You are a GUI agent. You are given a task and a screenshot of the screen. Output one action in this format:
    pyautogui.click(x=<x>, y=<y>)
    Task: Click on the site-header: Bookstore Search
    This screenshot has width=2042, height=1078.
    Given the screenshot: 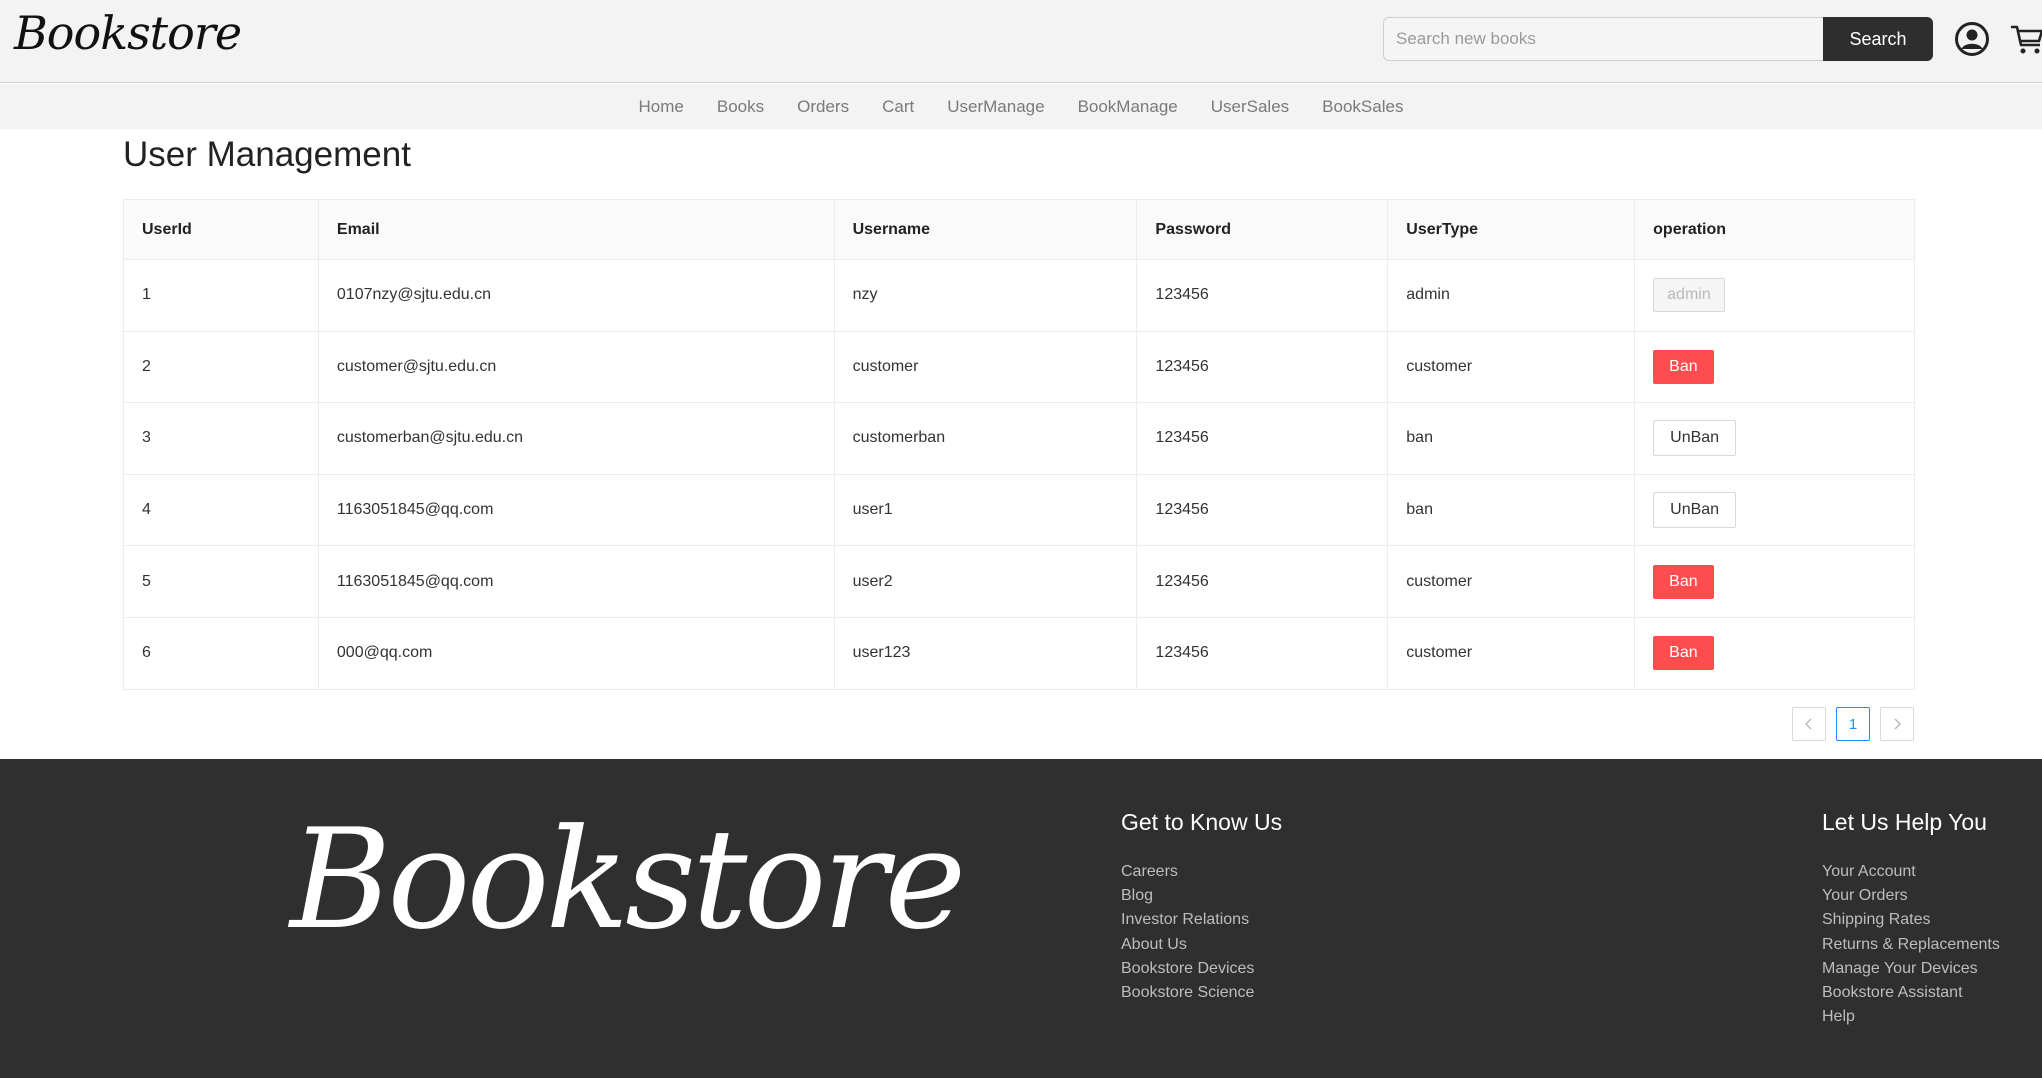 What is the action you would take?
    pyautogui.click(x=1021, y=41)
    